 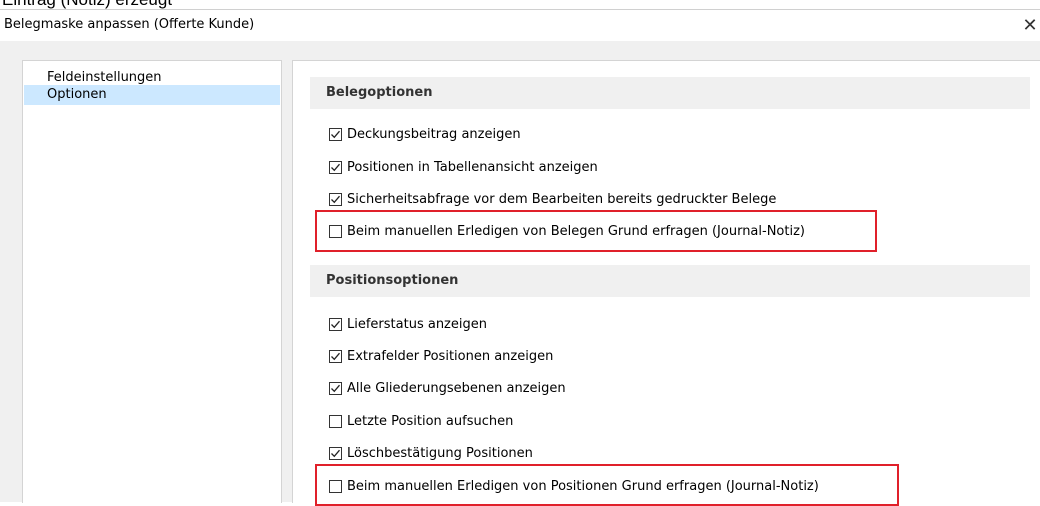 I want to click on option-letzte-position: Letzte Position aufsuchen, so click(x=421, y=421).